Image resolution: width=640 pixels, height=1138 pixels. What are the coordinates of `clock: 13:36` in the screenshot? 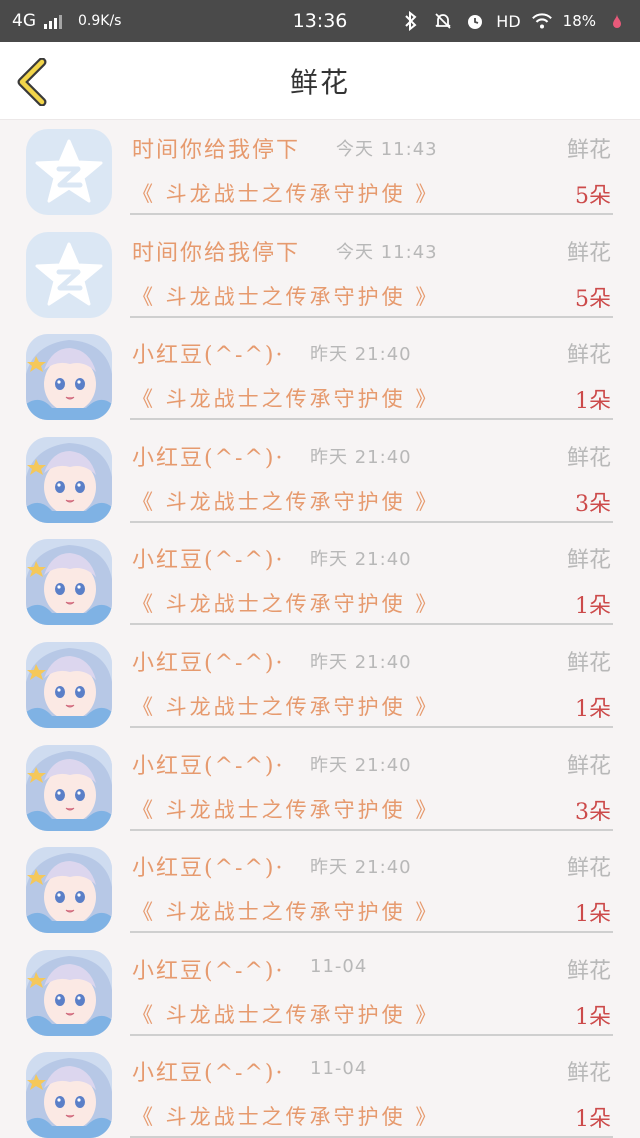 It's located at (320, 21).